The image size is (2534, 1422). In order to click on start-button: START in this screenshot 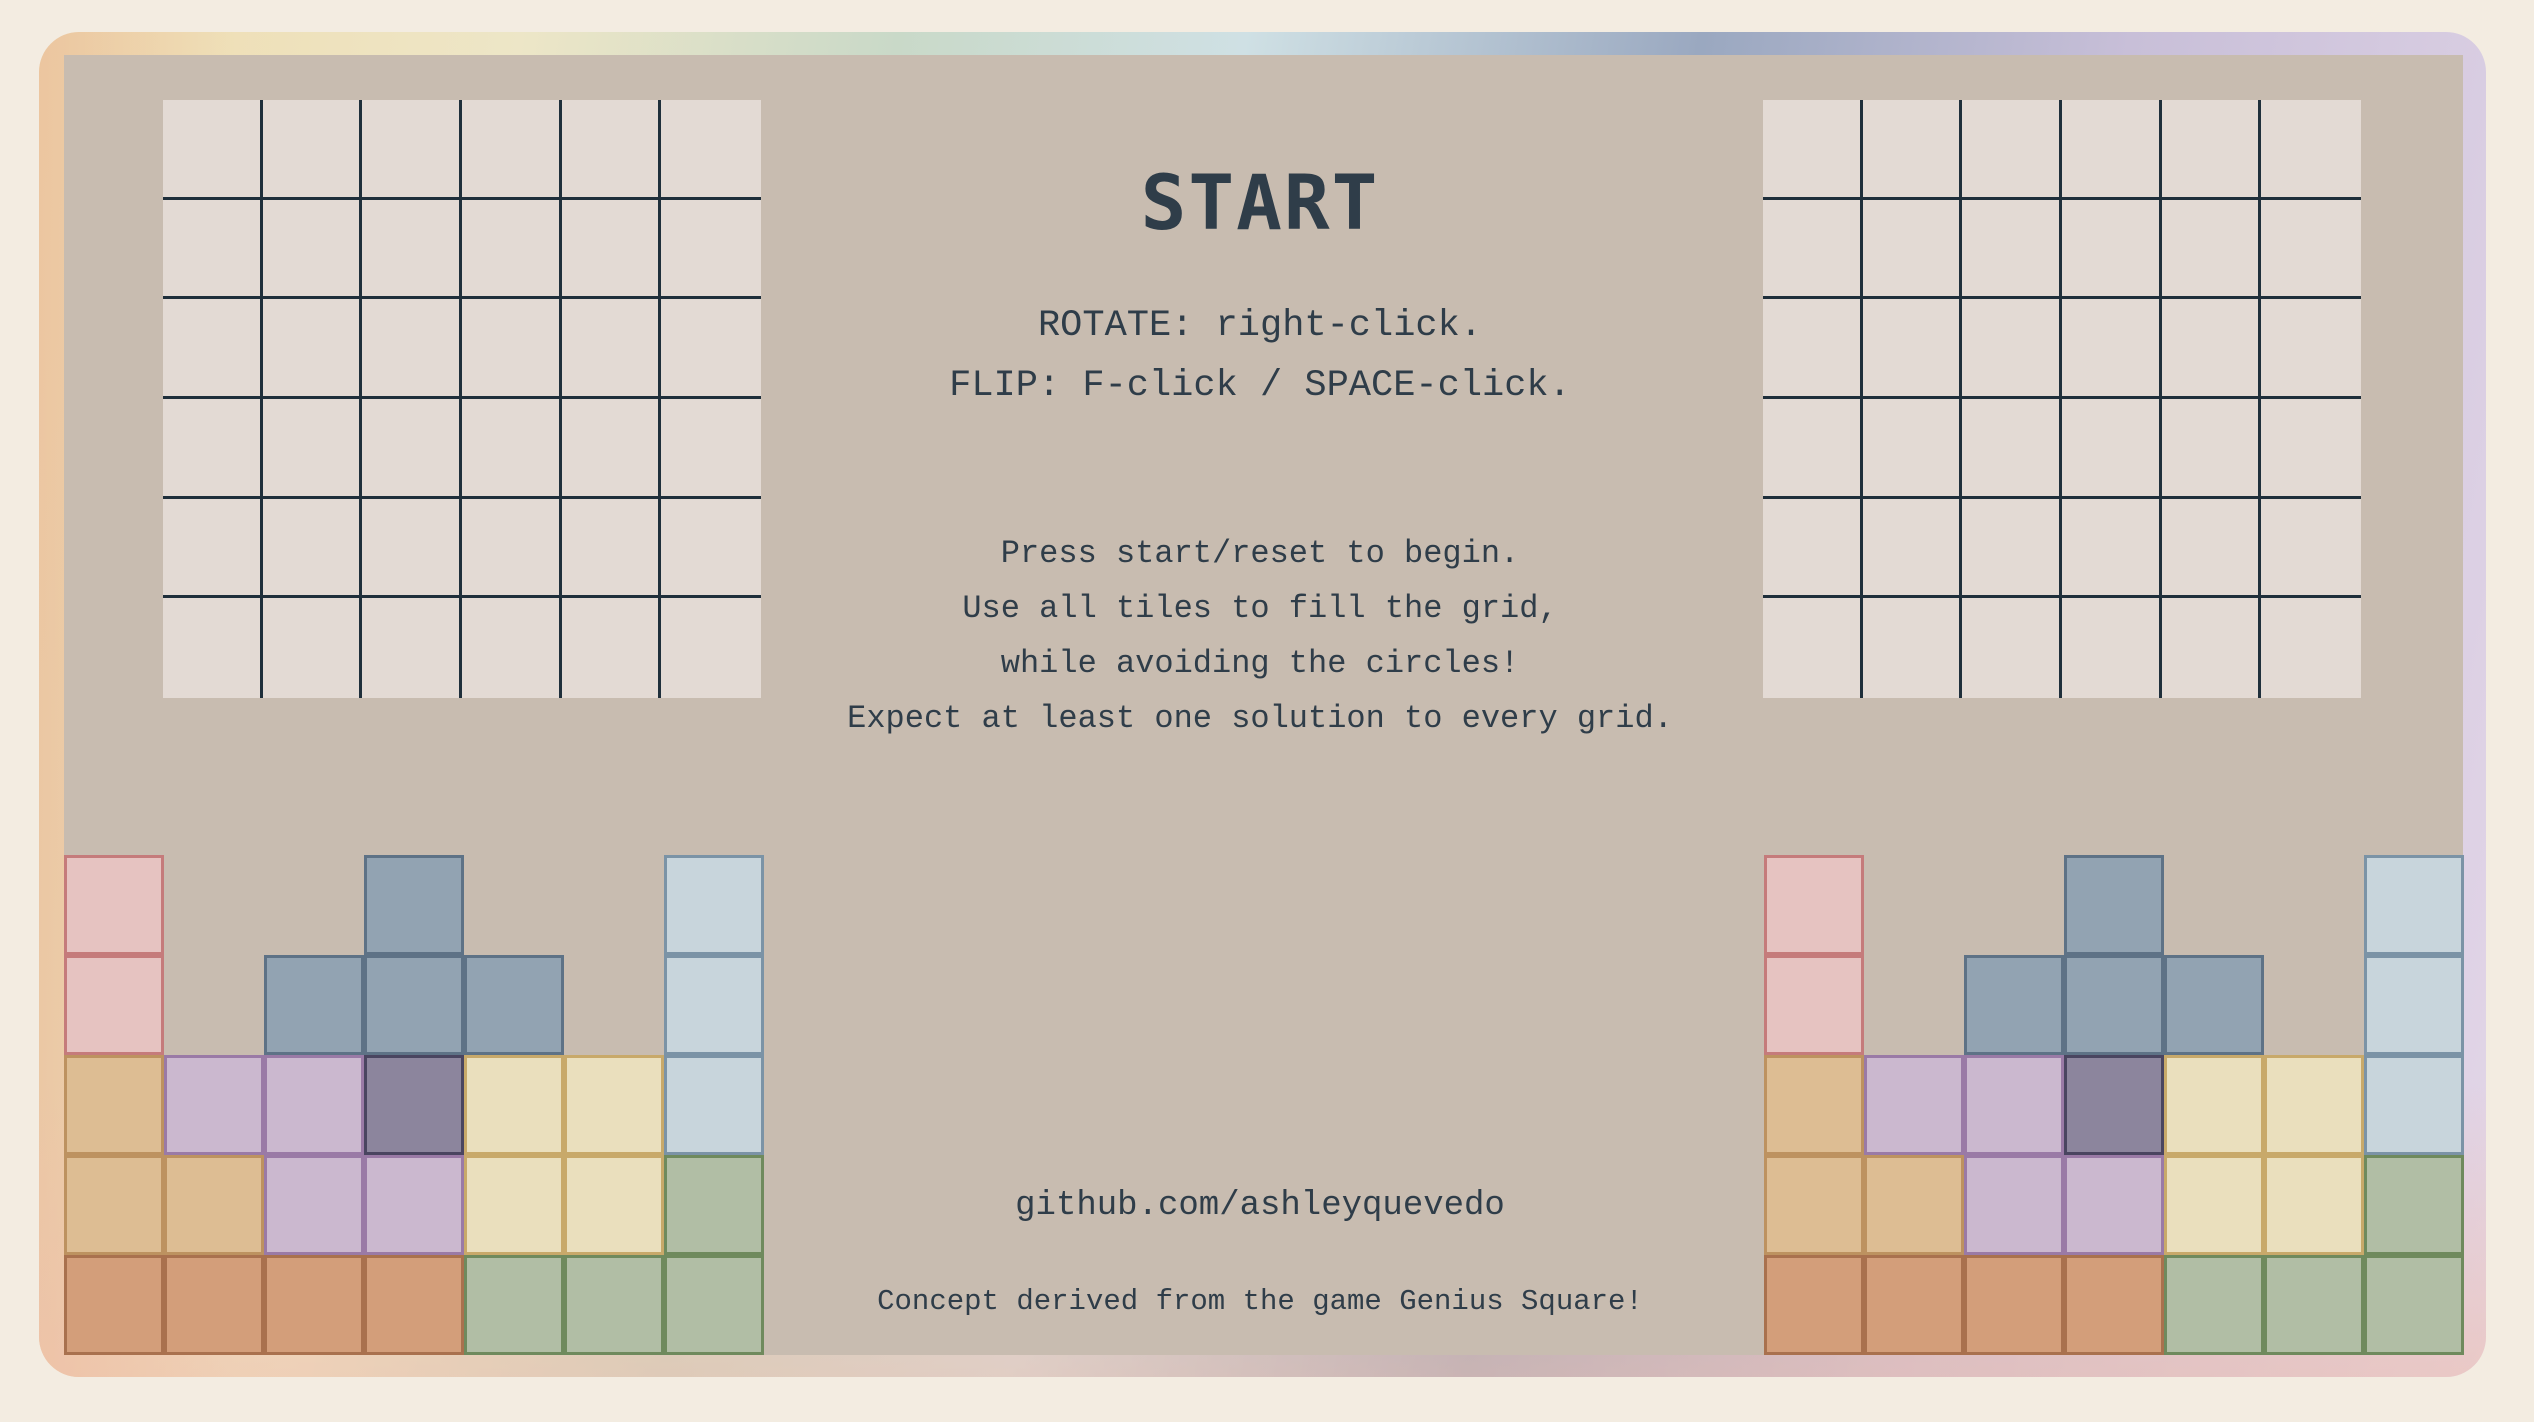, I will do `click(1260, 202)`.